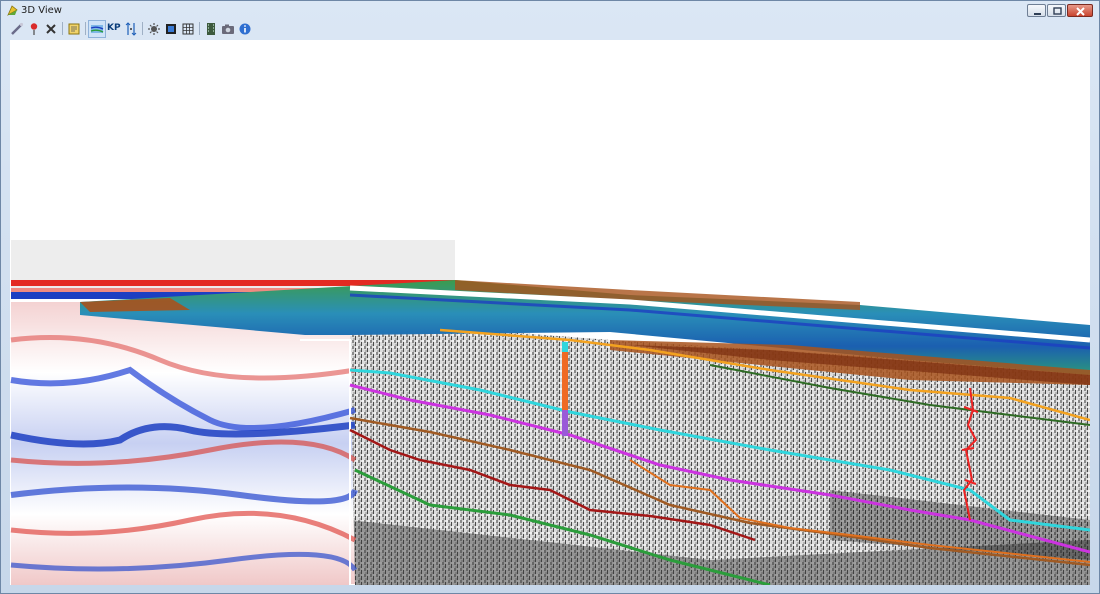  I want to click on camera-icon, so click(228, 29).